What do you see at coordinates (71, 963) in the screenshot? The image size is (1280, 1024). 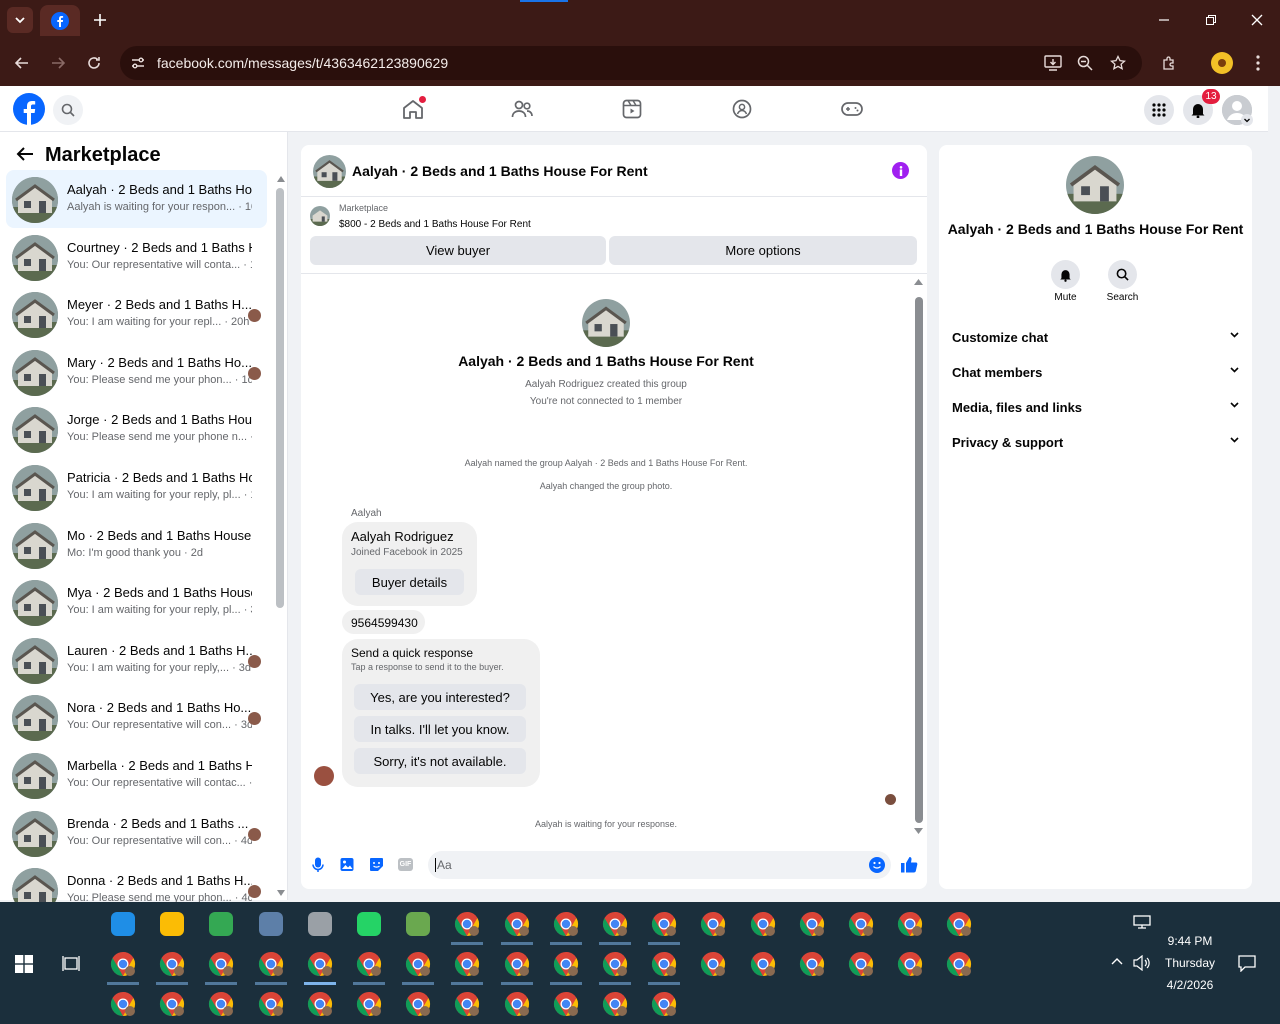 I see `task-view-icon` at bounding box center [71, 963].